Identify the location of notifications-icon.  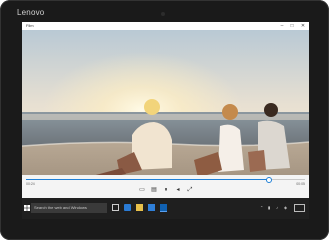
(299, 208).